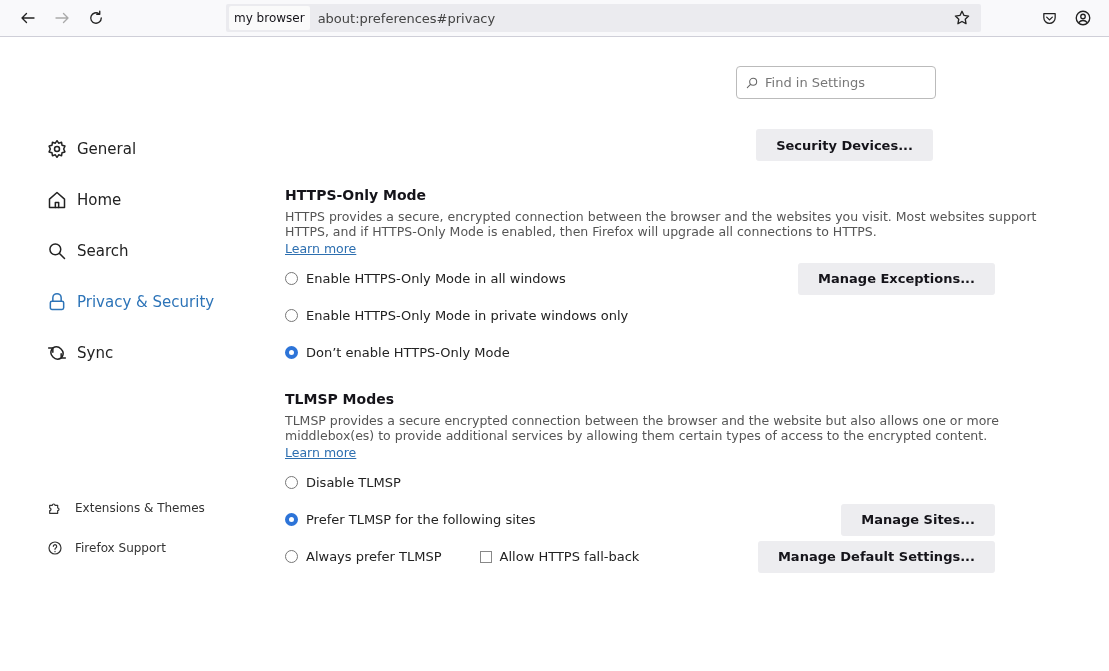  Describe the element at coordinates (353, 482) in the screenshot. I see `radio-label: Disable TLMSP` at that location.